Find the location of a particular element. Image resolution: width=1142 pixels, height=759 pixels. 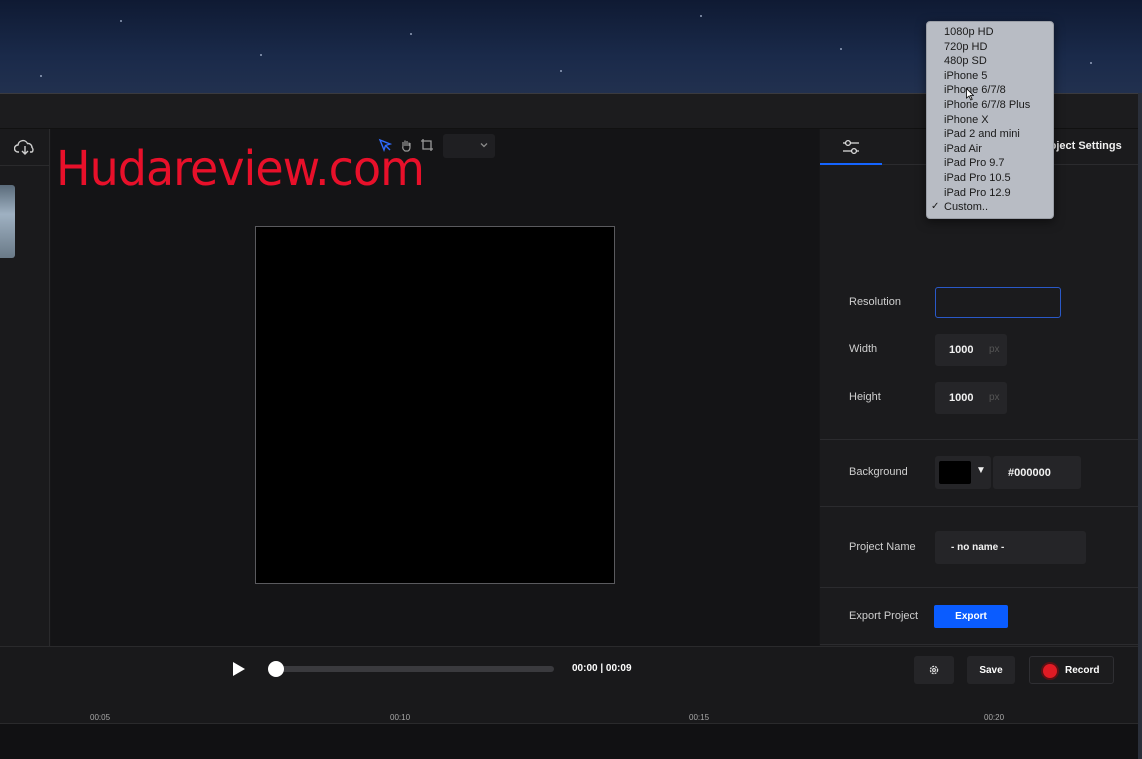

settings-button is located at coordinates (934, 670).